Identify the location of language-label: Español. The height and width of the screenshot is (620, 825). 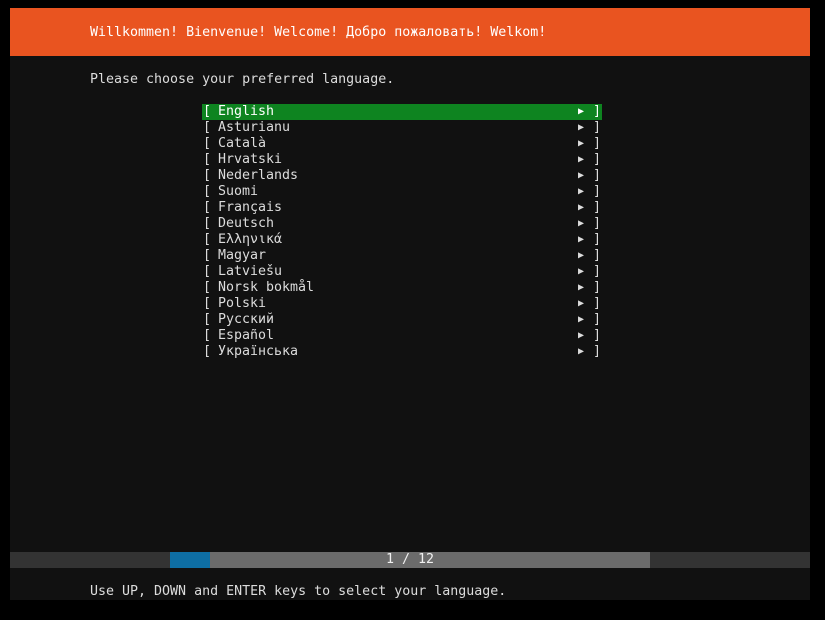
(246, 335).